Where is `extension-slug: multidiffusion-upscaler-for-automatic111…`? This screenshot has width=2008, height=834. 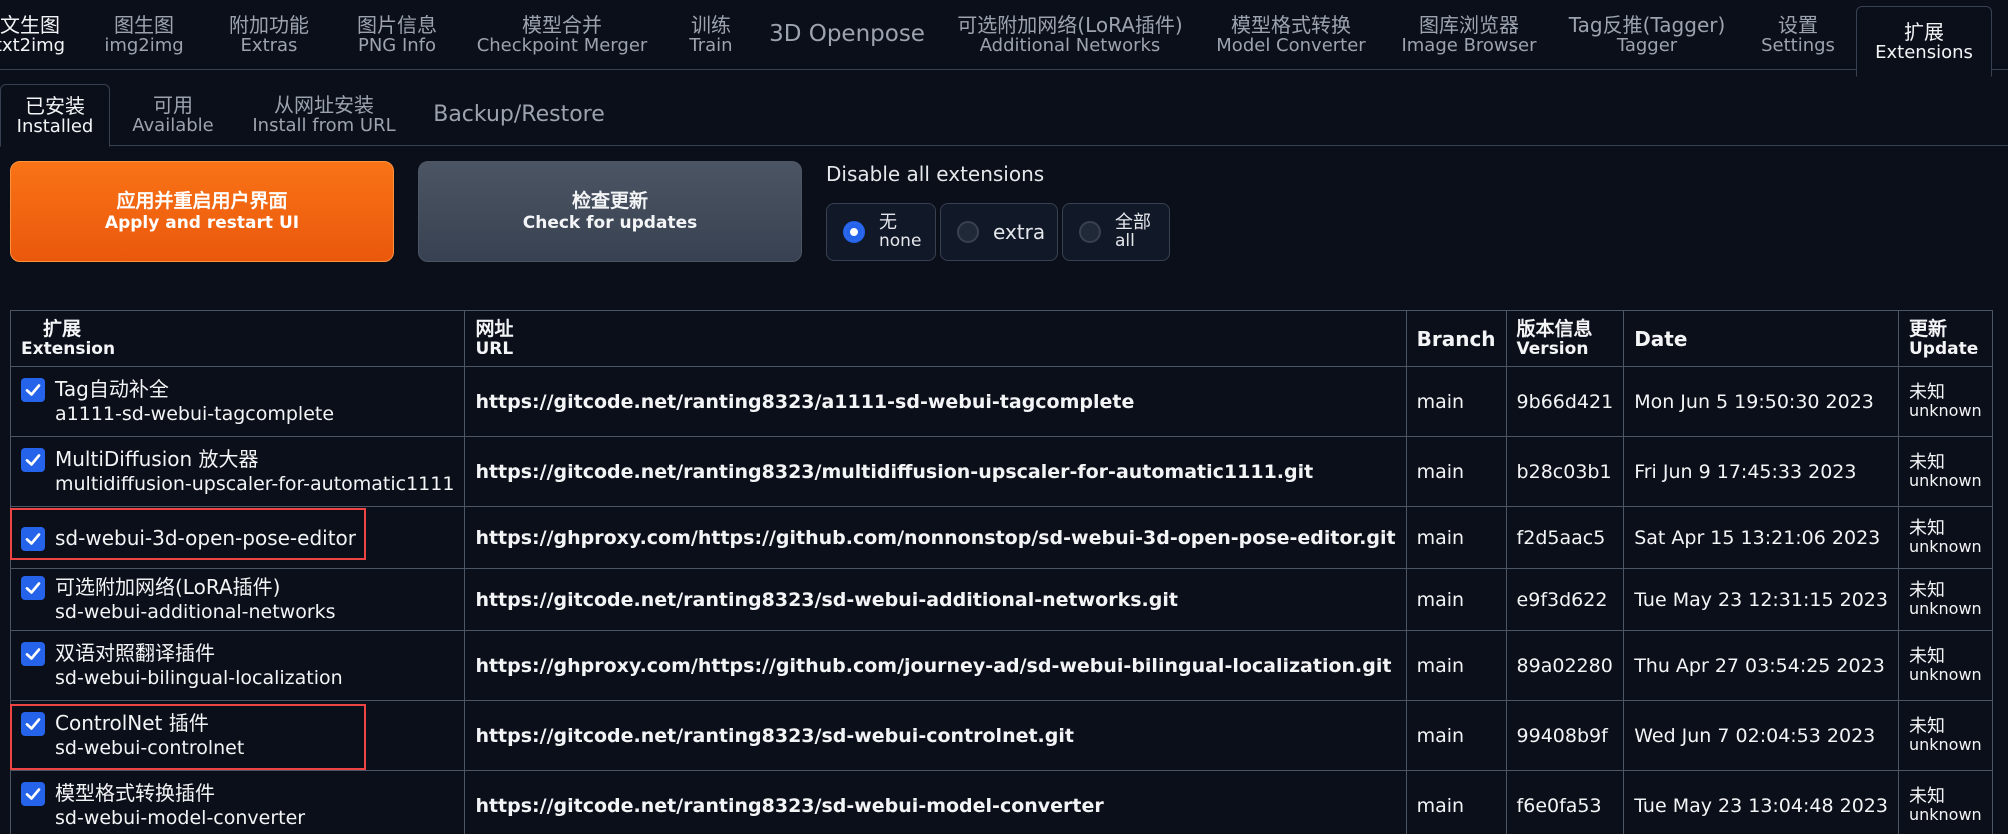 extension-slug: multidiffusion-upscaler-for-automatic111… is located at coordinates (255, 484).